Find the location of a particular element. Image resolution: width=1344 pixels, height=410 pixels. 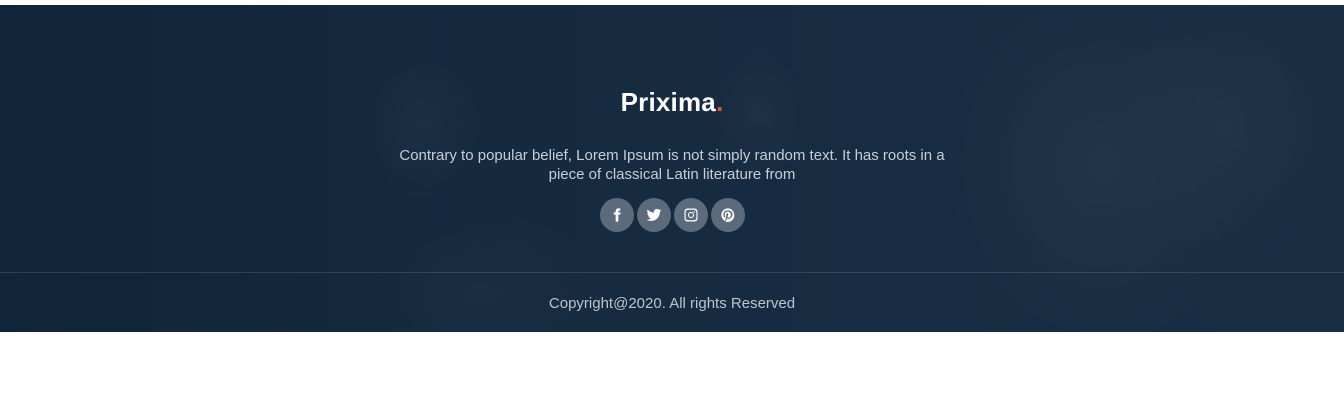

pinterest-icon is located at coordinates (727, 215).